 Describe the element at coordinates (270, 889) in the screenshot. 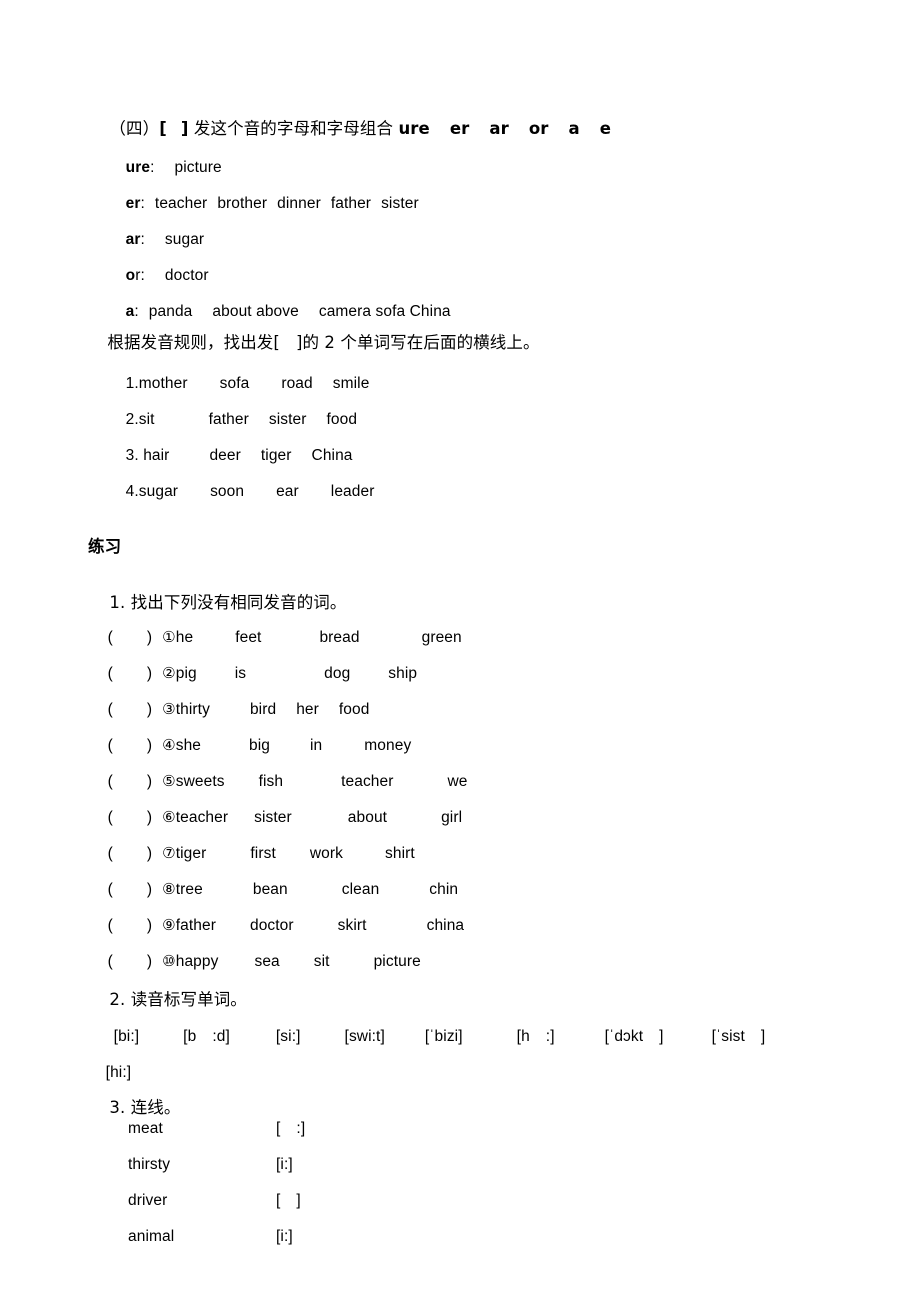

I see `choice-8-word-2: bean` at that location.